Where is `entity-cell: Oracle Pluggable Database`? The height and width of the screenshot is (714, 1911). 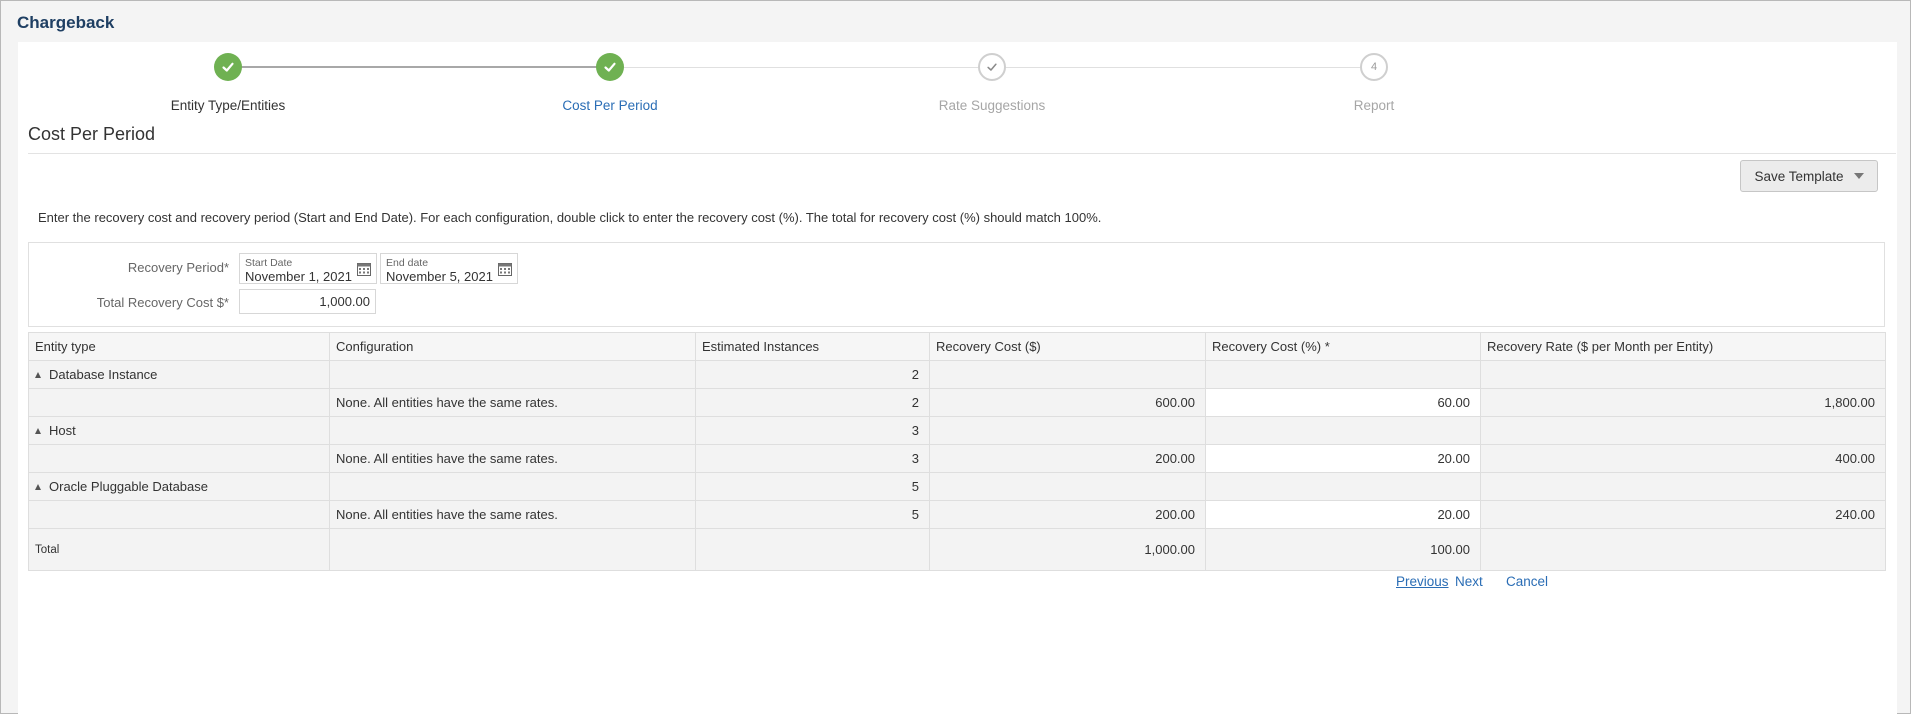 entity-cell: Oracle Pluggable Database is located at coordinates (179, 486).